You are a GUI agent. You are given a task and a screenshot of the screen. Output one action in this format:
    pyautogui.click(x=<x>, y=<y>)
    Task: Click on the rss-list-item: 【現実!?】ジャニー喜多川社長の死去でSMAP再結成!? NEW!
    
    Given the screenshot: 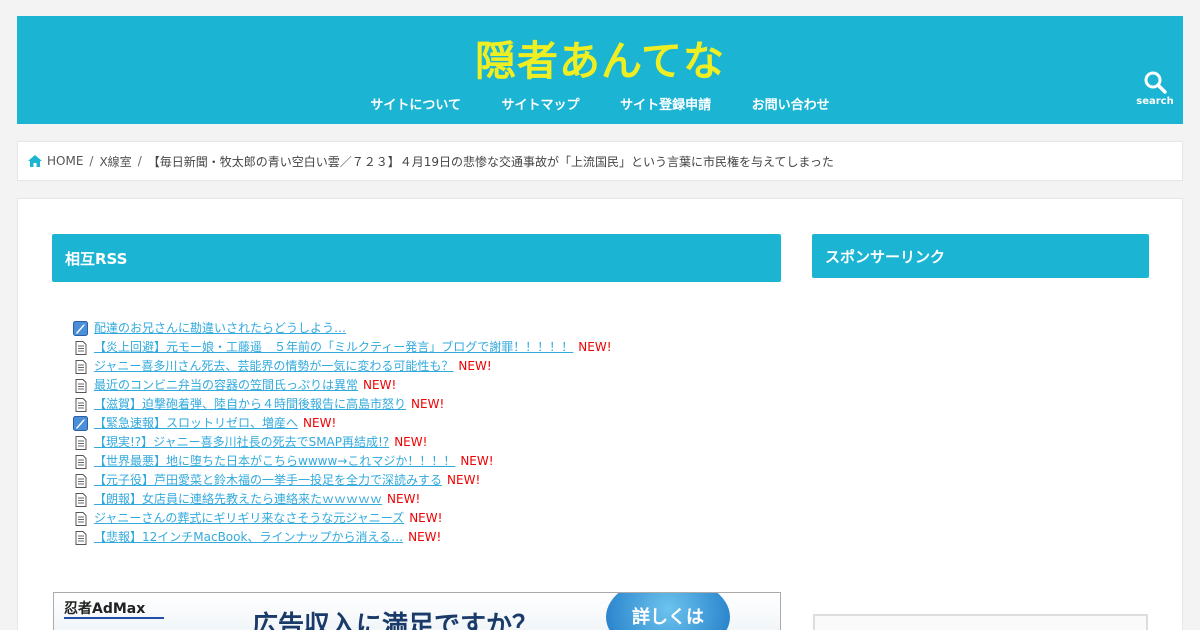 What is the action you would take?
    pyautogui.click(x=342, y=442)
    